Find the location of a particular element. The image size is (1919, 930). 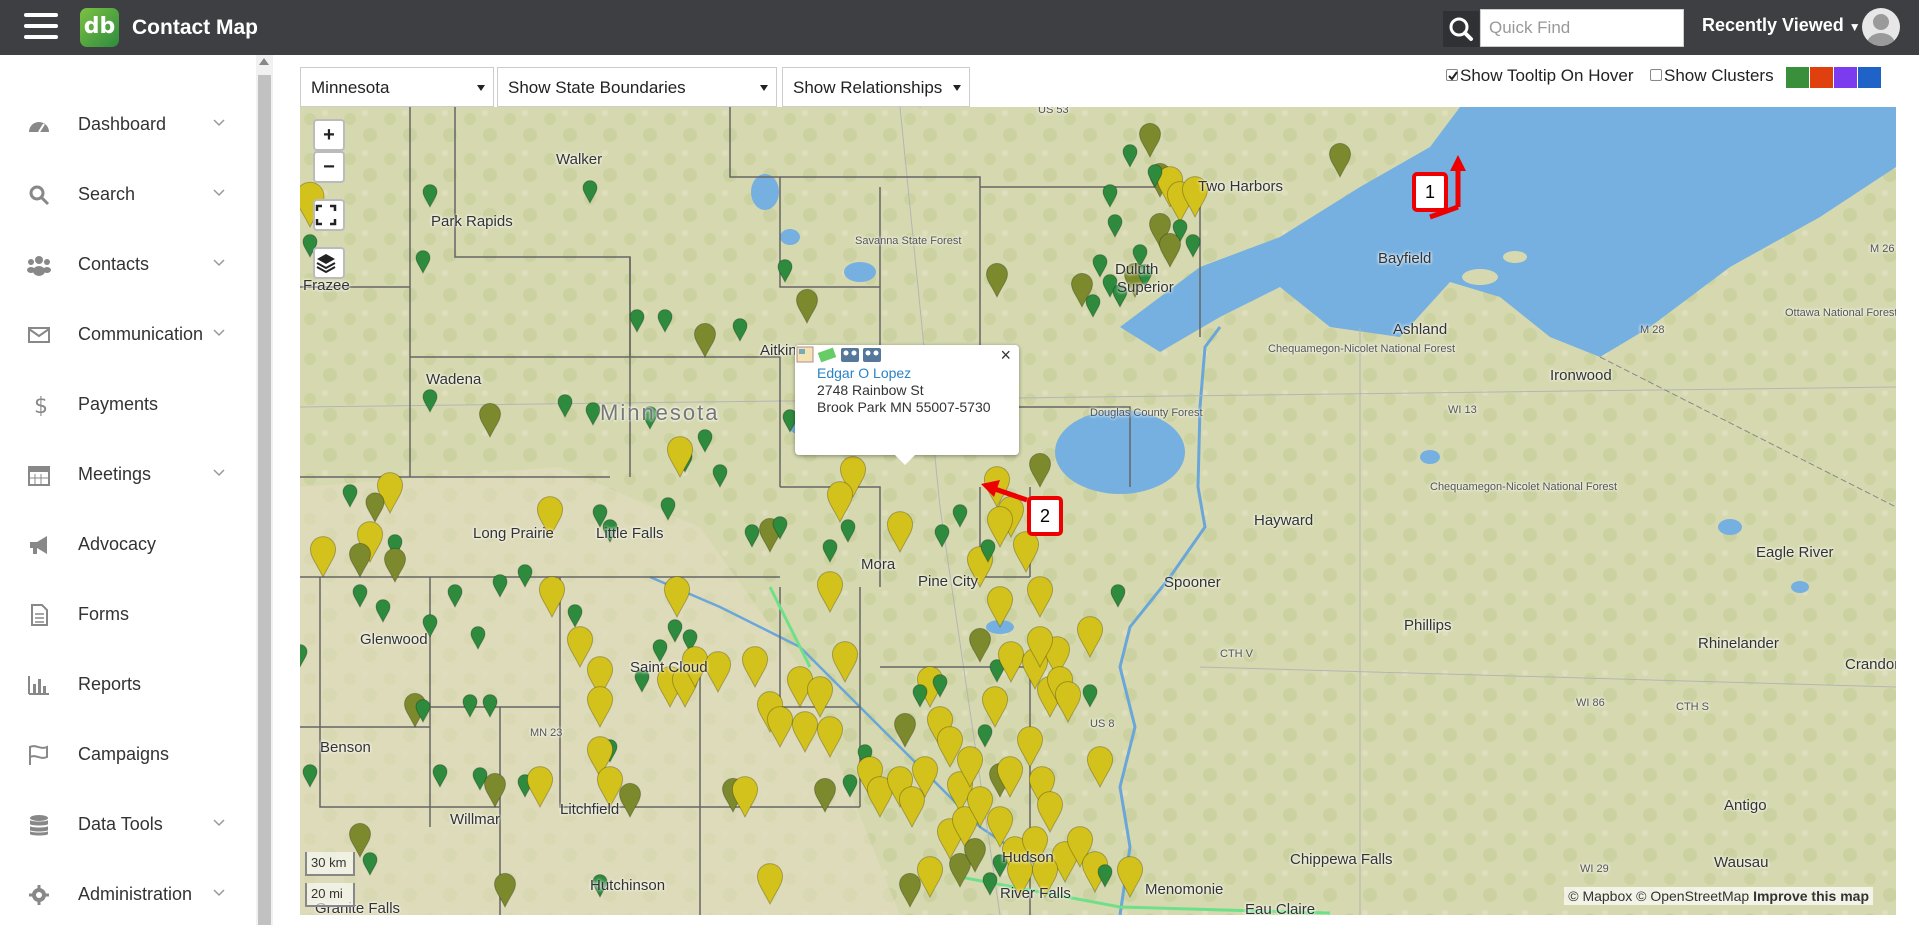

popup-close-button: × is located at coordinates (1005, 355).